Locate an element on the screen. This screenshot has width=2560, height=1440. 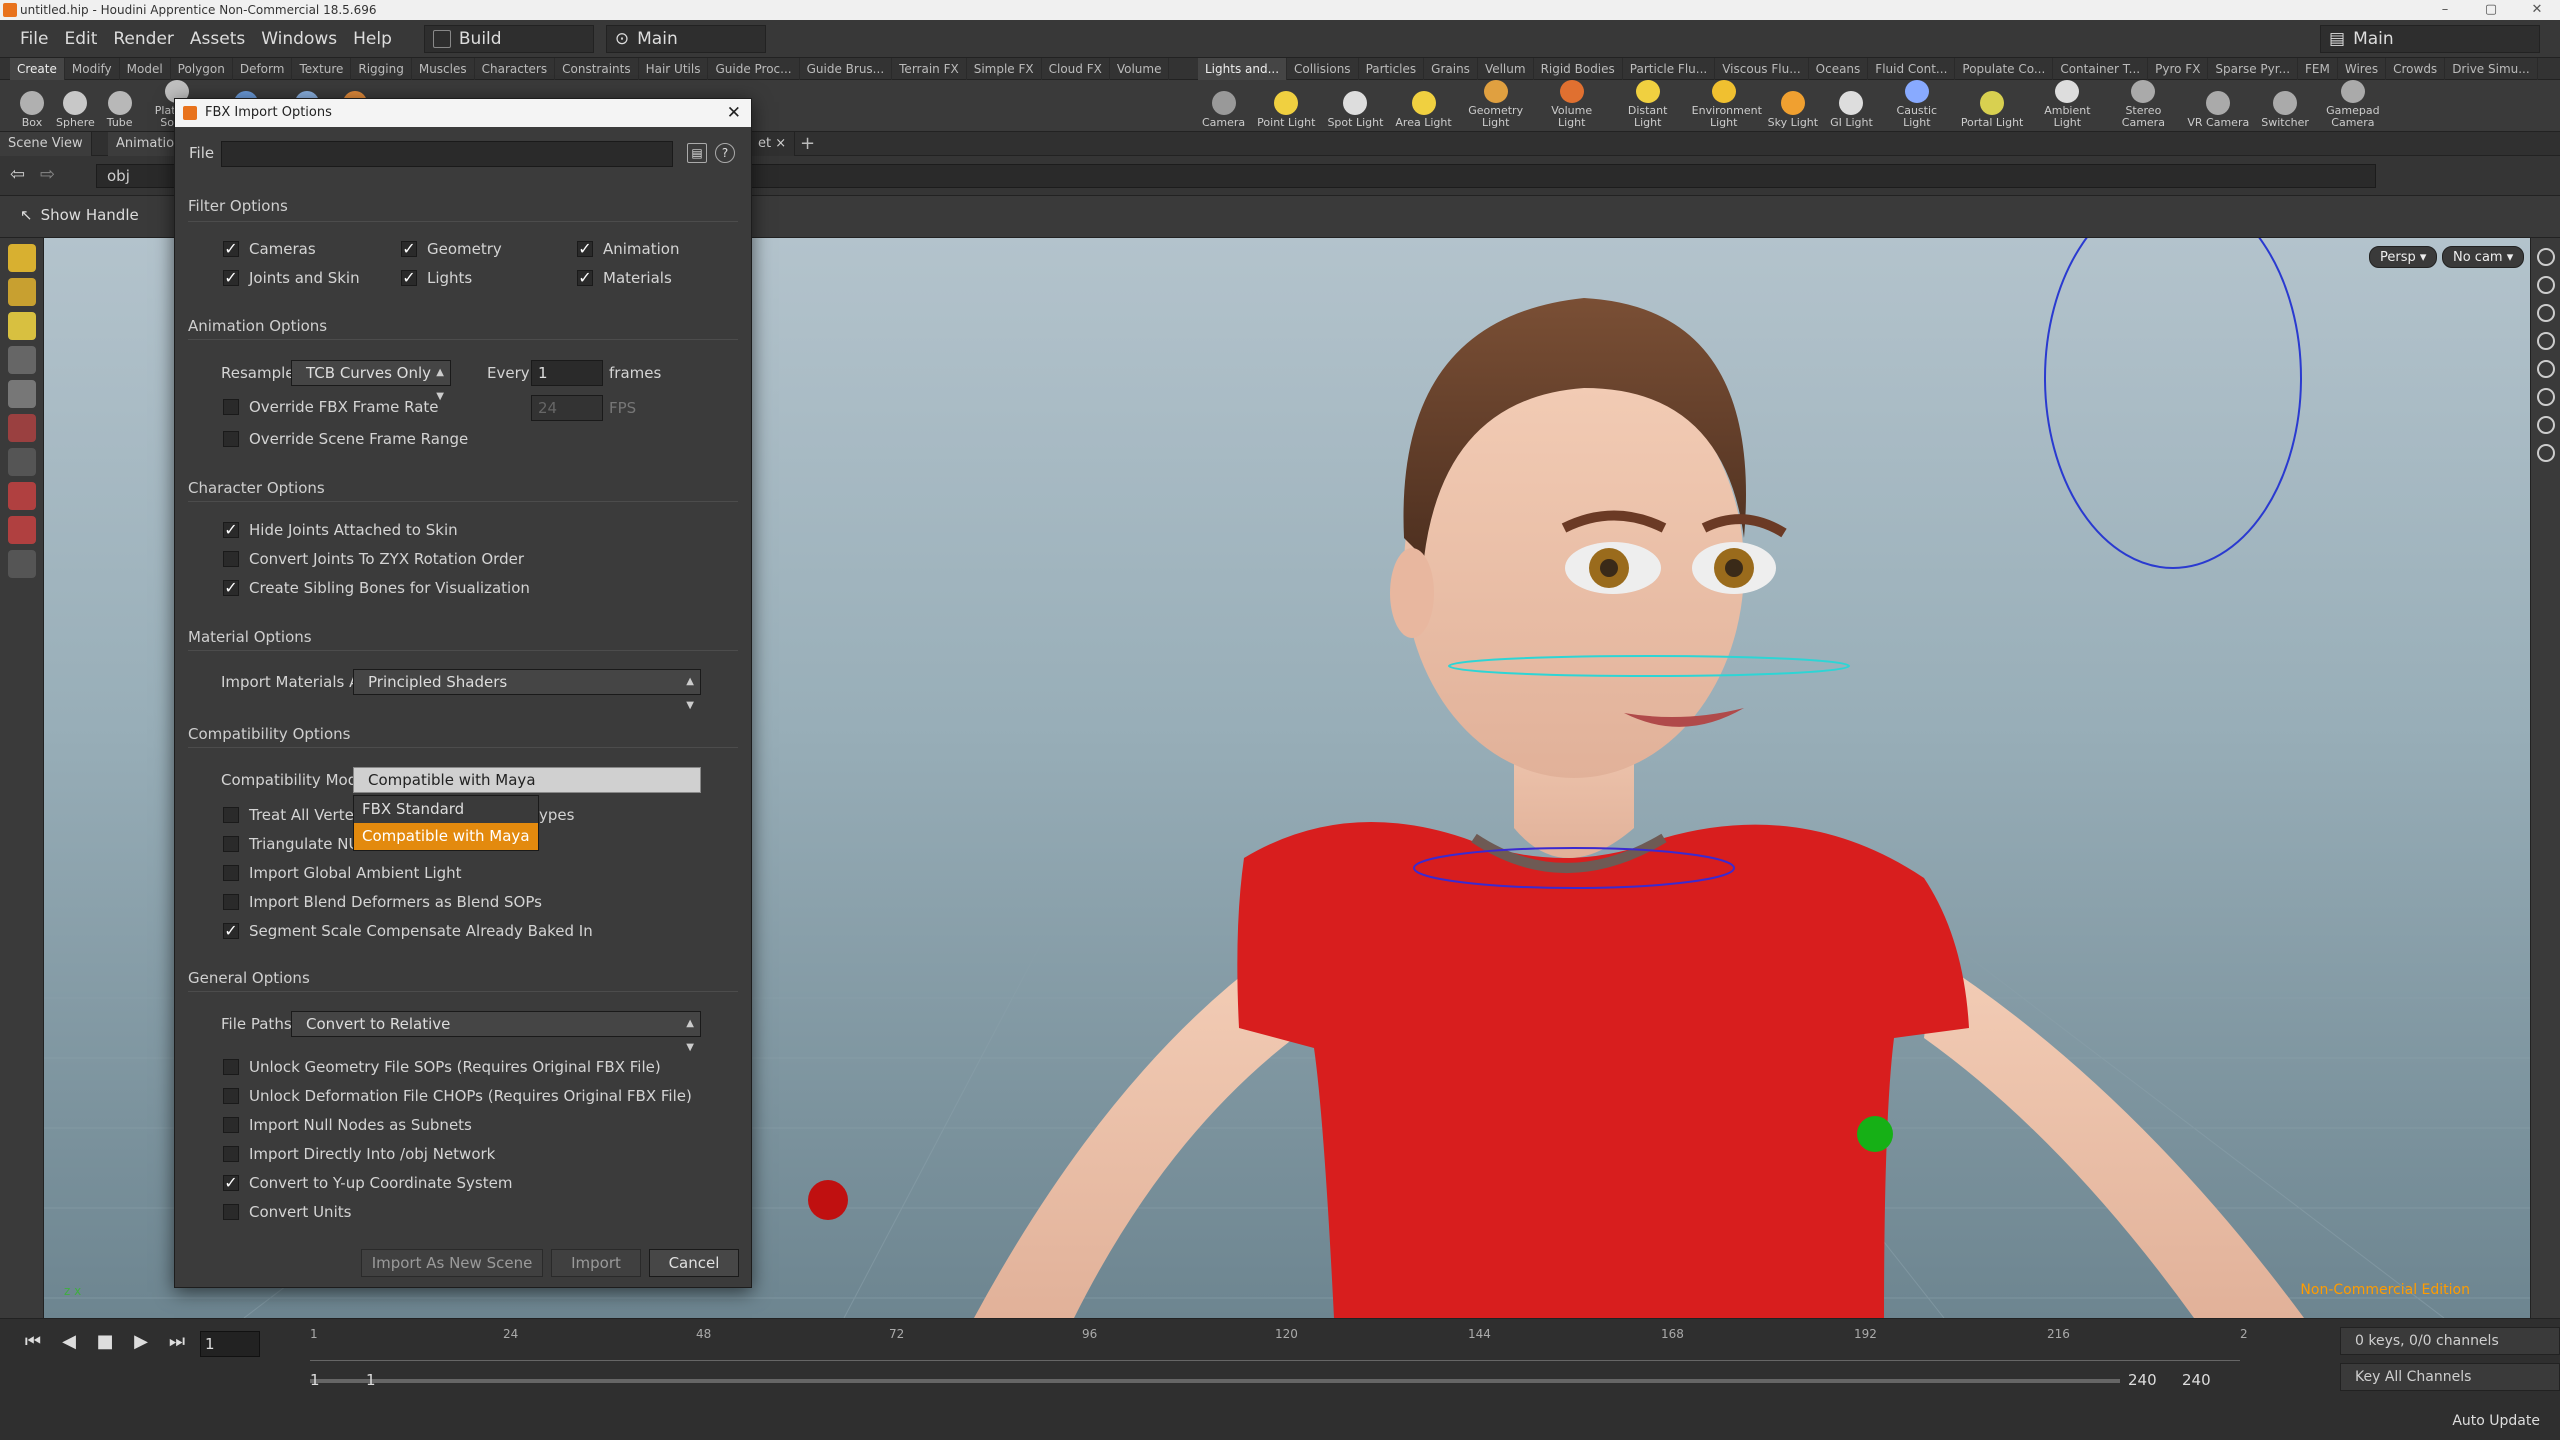
compat-option-checkbox: ✓ is located at coordinates (231, 931).